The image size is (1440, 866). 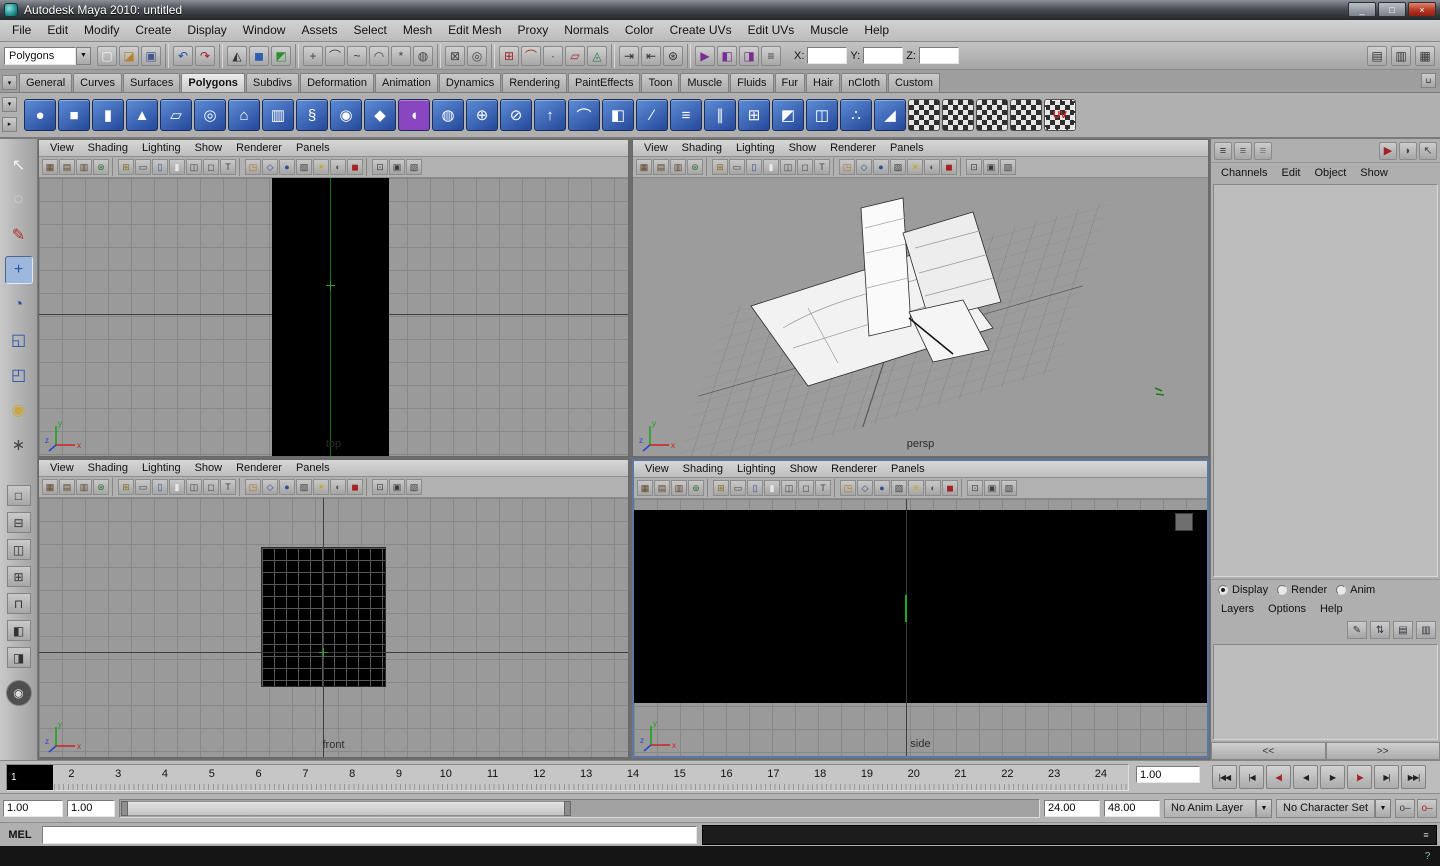 I want to click on textured-icon: ▨, so click(x=898, y=167).